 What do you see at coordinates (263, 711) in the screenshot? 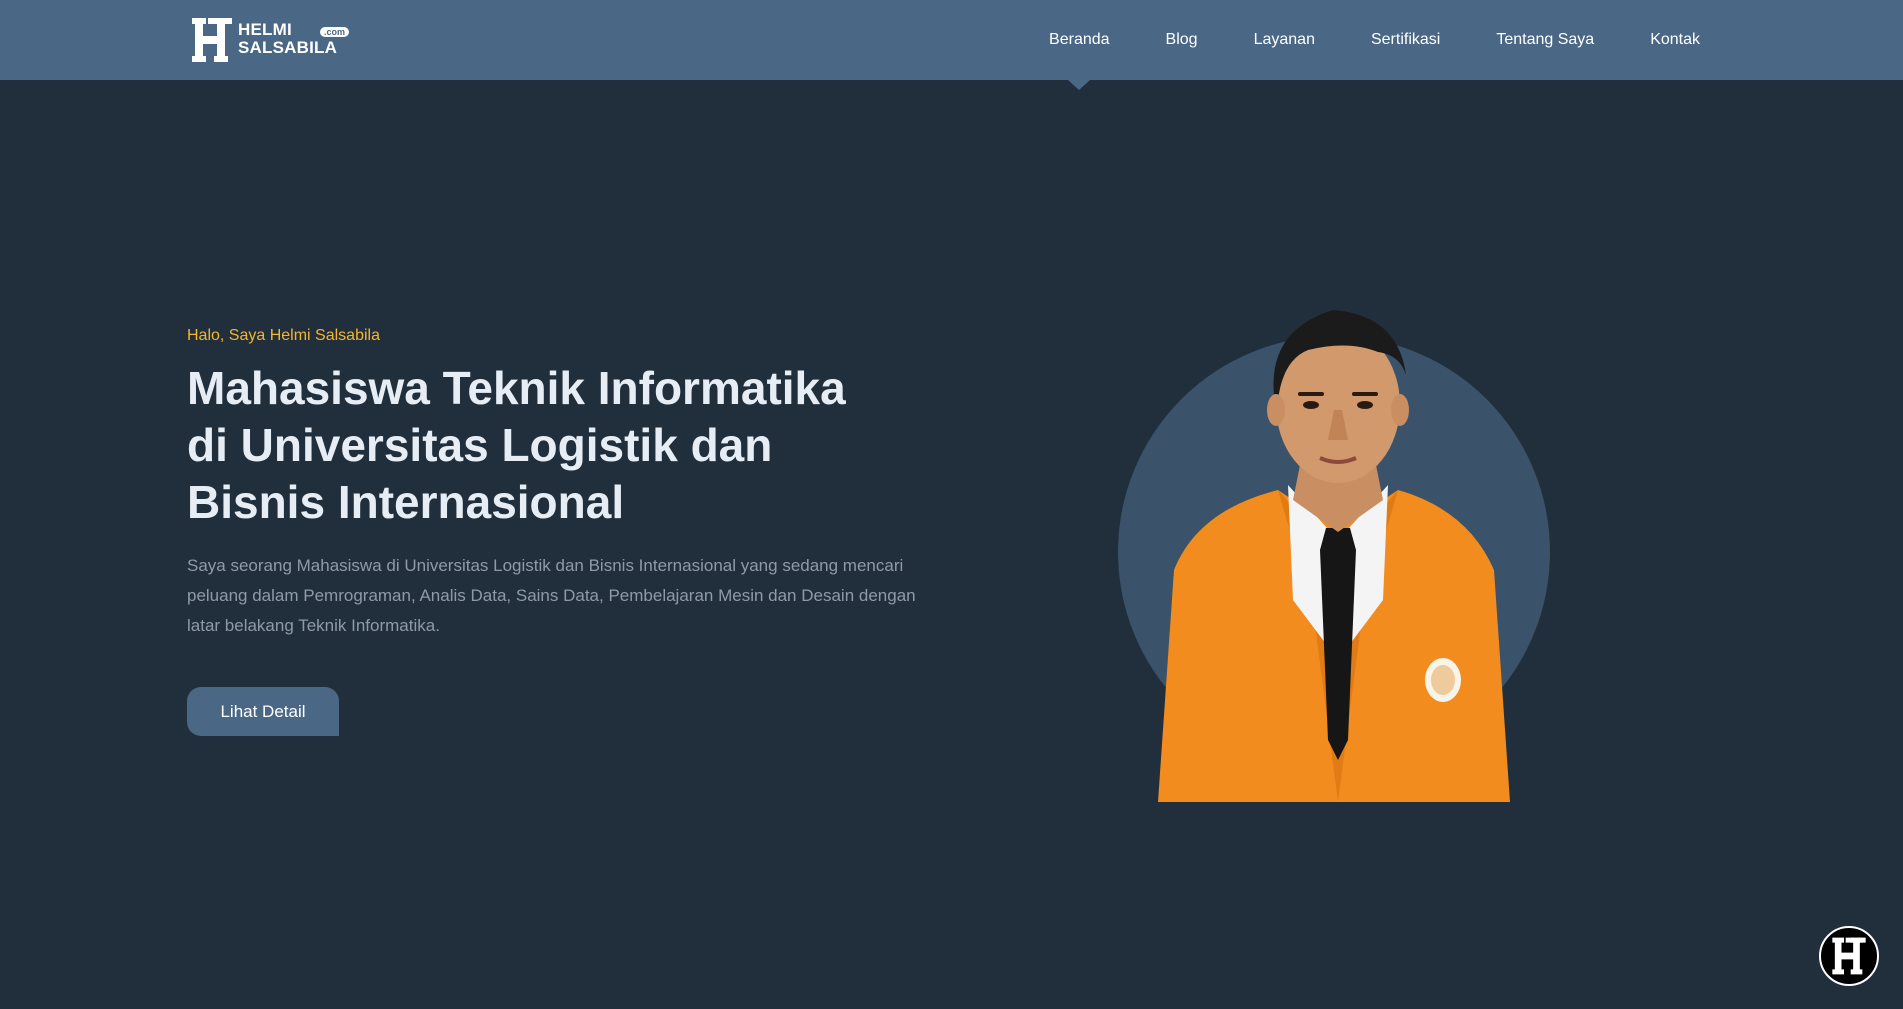
I see `lihat-detail-button: Lihat Detail` at bounding box center [263, 711].